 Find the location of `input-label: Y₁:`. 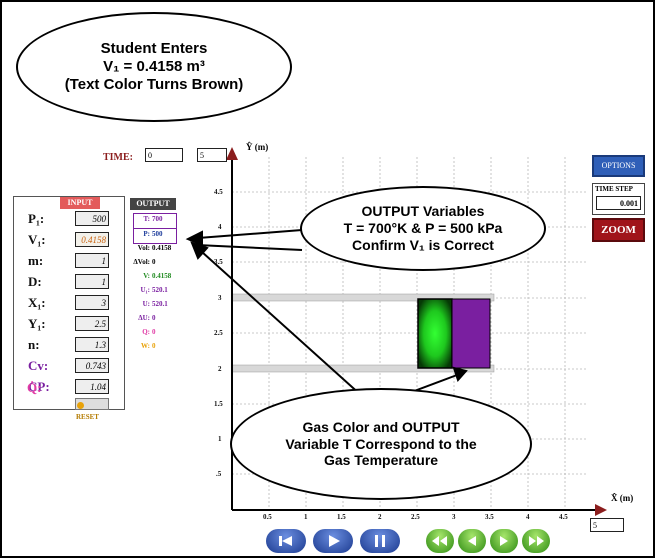

input-label: Y₁: is located at coordinates (37, 323).